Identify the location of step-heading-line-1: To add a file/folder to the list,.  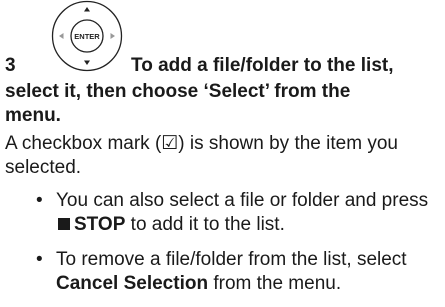
(262, 65).